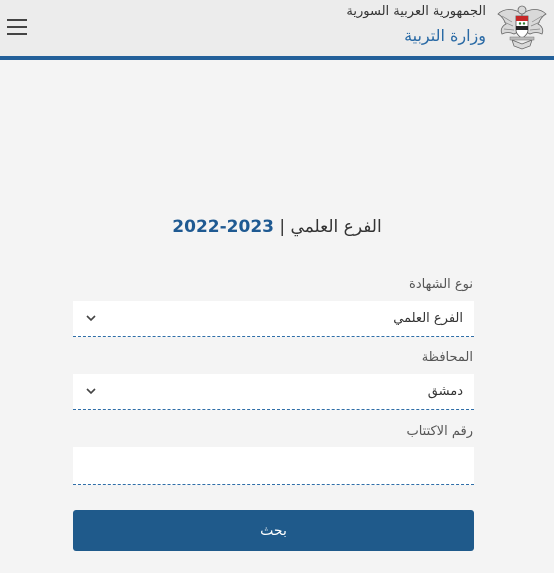 Image resolution: width=554 pixels, height=573 pixels. What do you see at coordinates (445, 35) in the screenshot?
I see `ministry-name: وزارة التربية` at bounding box center [445, 35].